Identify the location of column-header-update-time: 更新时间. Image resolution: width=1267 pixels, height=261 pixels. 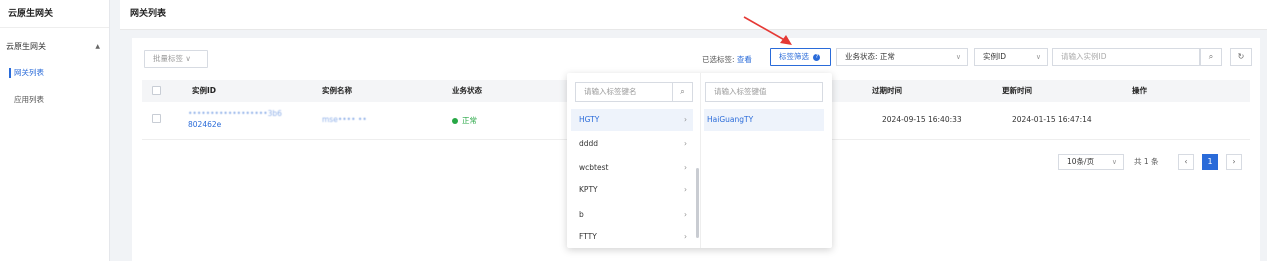
(1017, 90).